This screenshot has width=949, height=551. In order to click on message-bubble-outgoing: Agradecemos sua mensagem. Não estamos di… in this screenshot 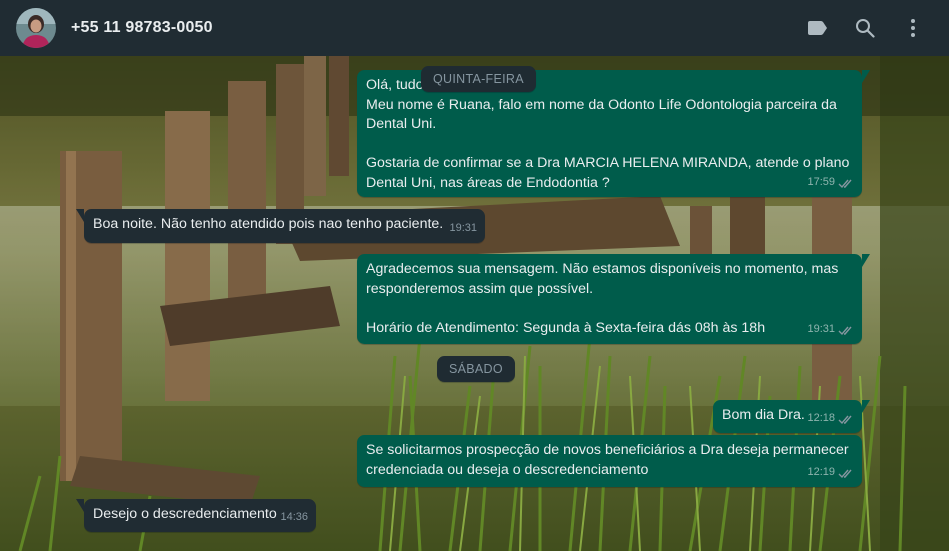, I will do `click(613, 299)`.